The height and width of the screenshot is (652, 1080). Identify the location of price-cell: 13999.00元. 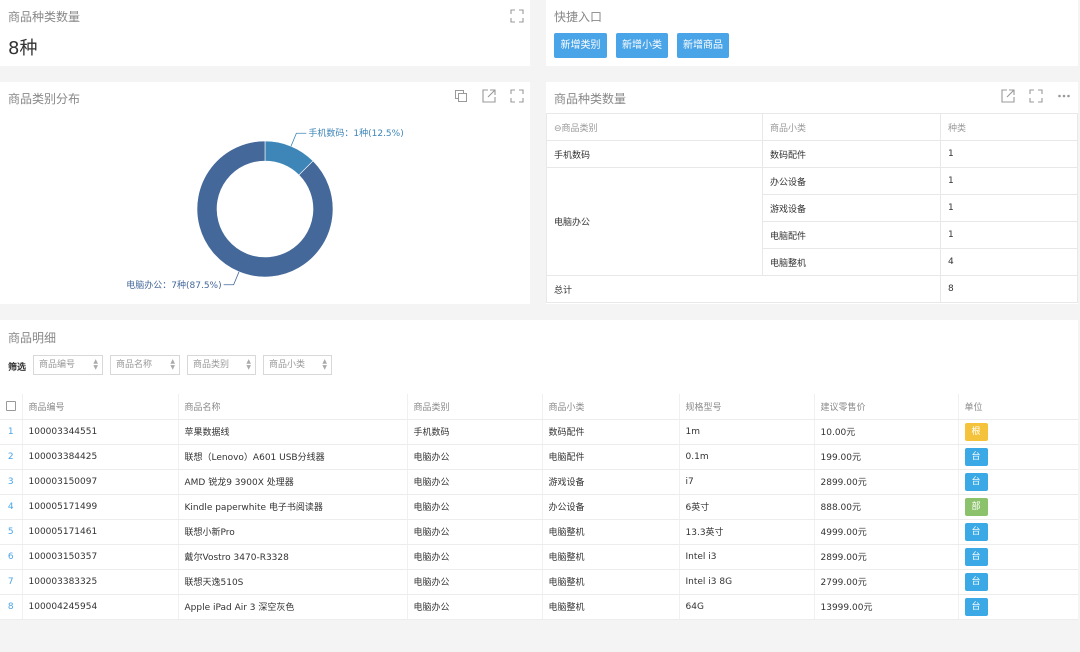
(885, 607).